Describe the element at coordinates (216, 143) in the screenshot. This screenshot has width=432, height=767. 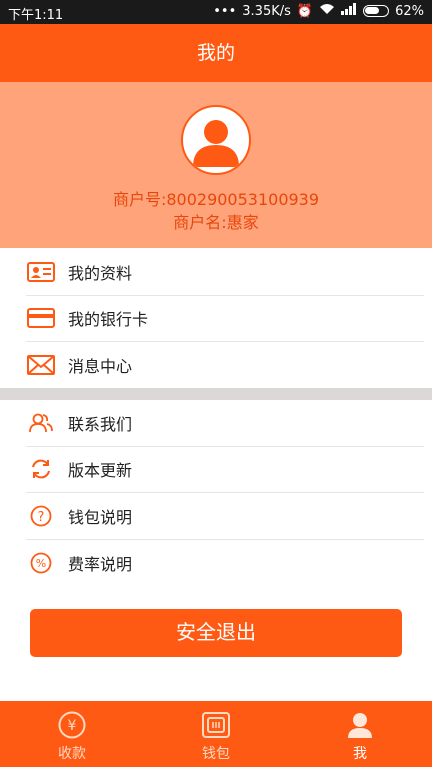
I see `user-avatar-icon` at that location.